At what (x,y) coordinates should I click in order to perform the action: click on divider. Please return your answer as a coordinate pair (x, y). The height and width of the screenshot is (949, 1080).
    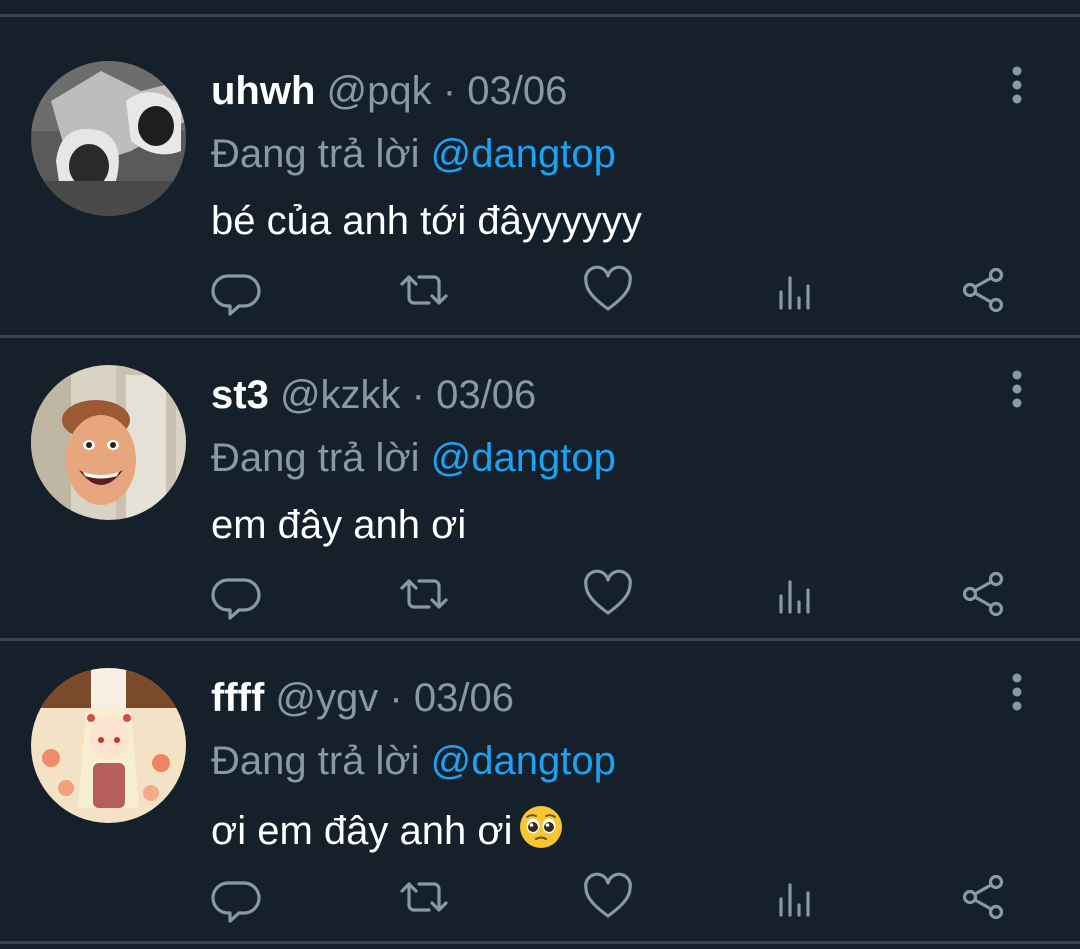
    Looking at the image, I should click on (540, 942).